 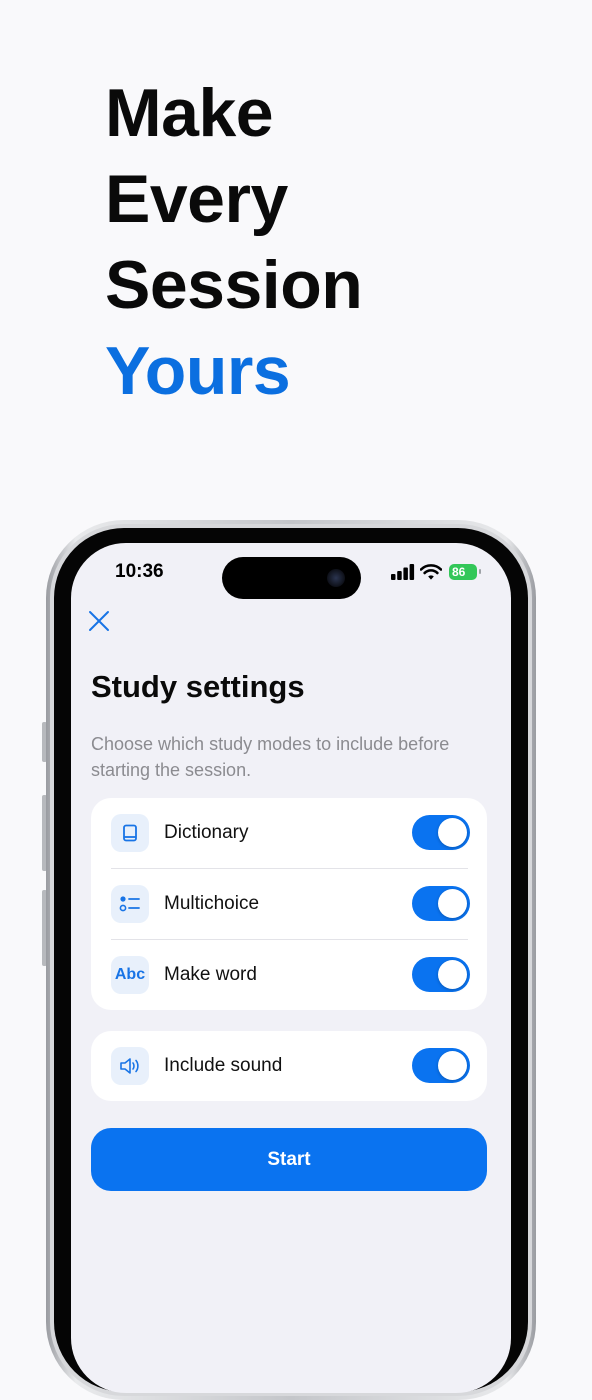 I want to click on status-time: 10:36, so click(x=139, y=571).